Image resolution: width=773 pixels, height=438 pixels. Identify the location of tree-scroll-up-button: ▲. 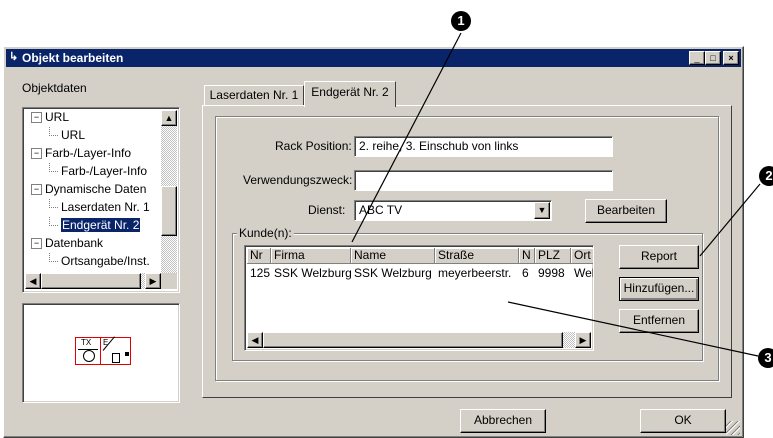
(169, 118).